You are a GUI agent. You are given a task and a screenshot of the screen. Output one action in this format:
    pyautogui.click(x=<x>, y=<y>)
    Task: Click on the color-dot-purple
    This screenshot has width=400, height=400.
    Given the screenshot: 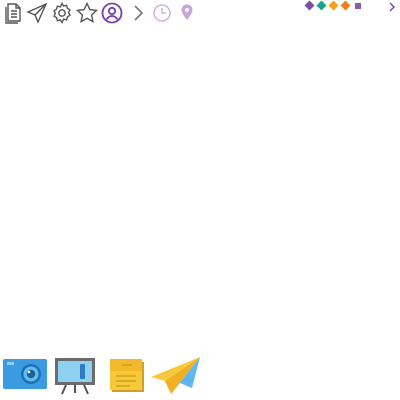 What is the action you would take?
    pyautogui.click(x=309, y=5)
    